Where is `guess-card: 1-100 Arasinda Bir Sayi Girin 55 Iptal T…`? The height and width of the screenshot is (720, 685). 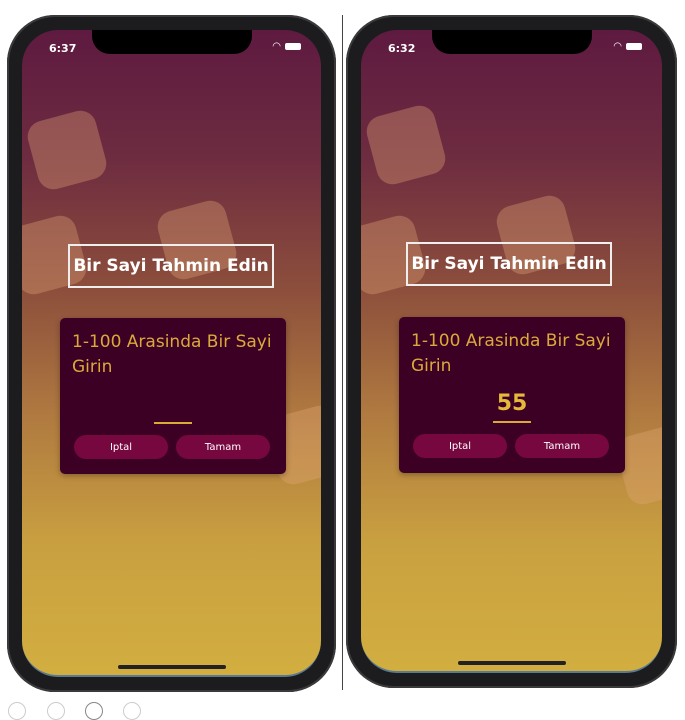
guess-card: 1-100 Arasinda Bir Sayi Girin 55 Iptal T… is located at coordinates (512, 395).